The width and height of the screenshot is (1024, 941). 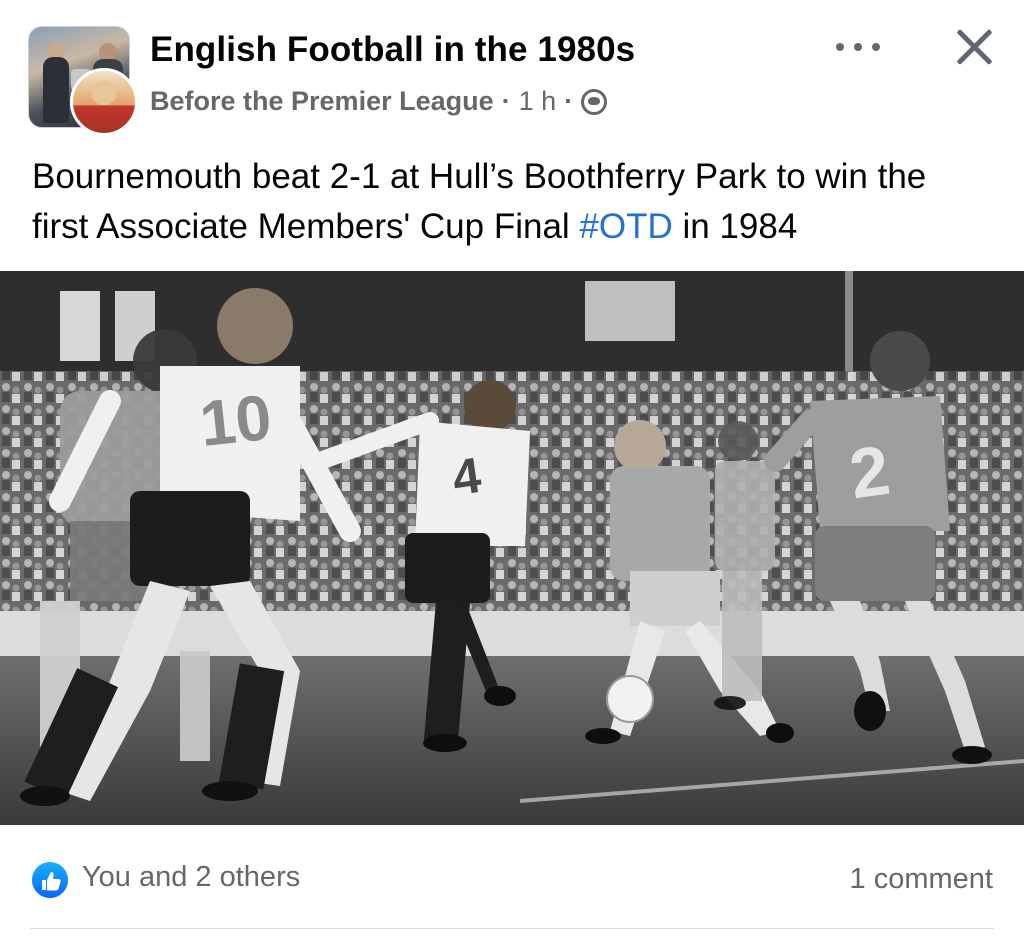 What do you see at coordinates (191, 877) in the screenshot?
I see `reactions-count: You and 2 others` at bounding box center [191, 877].